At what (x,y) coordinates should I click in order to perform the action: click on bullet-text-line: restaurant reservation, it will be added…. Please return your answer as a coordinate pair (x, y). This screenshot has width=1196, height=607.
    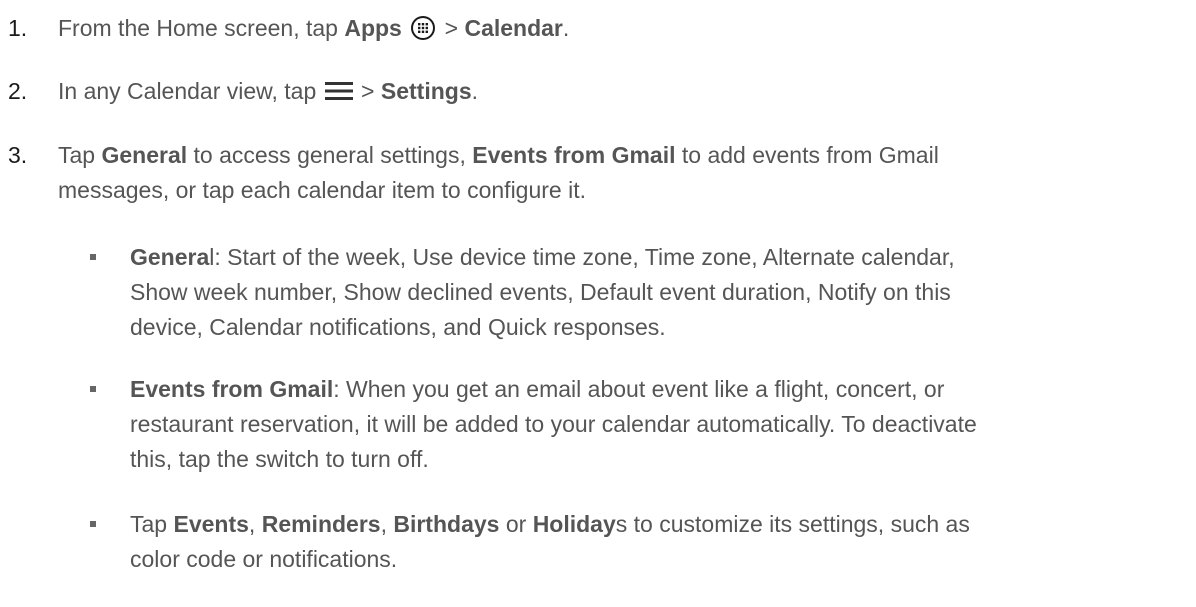
    Looking at the image, I should click on (553, 424).